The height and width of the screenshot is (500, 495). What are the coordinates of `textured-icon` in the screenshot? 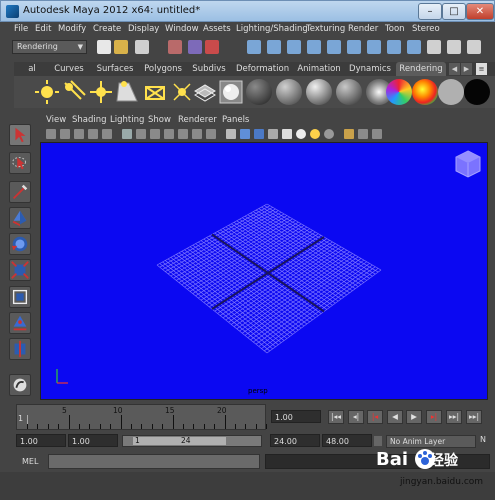 It's located at (287, 134).